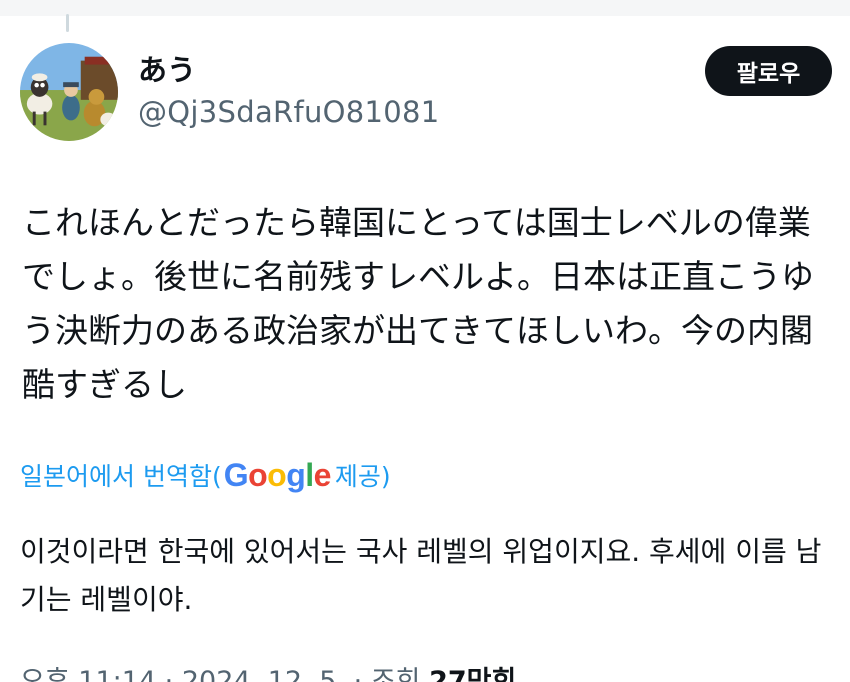  Describe the element at coordinates (425, 8) in the screenshot. I see `top-strip` at that location.